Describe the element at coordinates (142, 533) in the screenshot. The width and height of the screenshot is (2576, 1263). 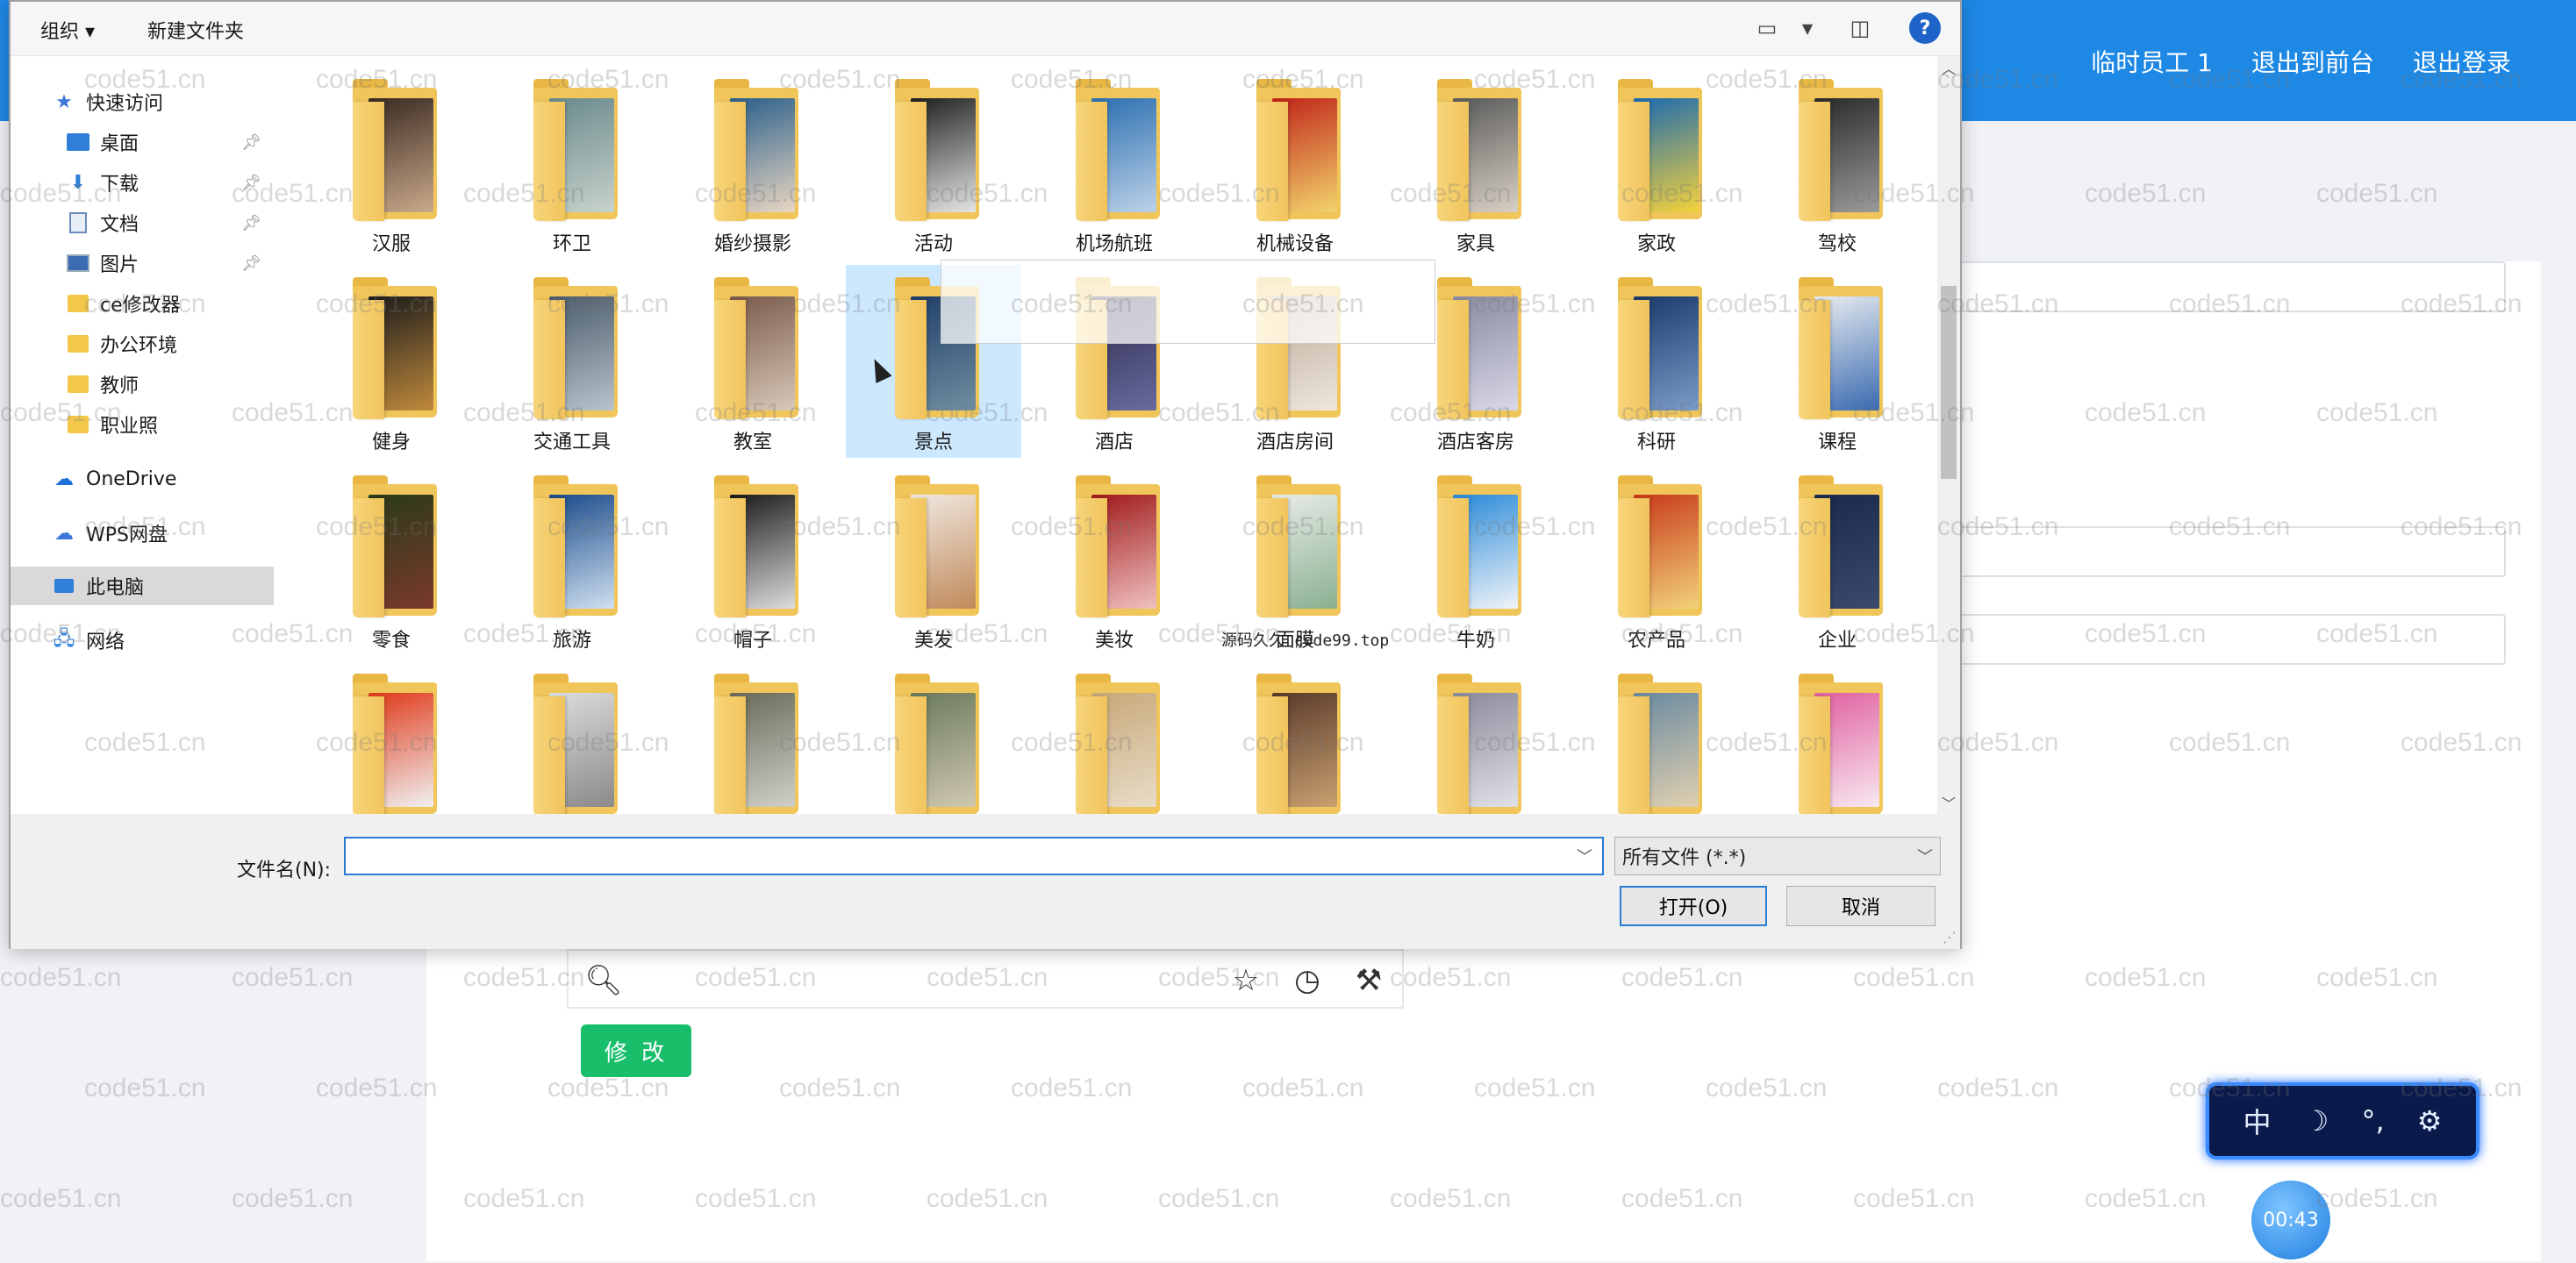
I see `nav-wps-drive: ☁ WPS网盘` at that location.